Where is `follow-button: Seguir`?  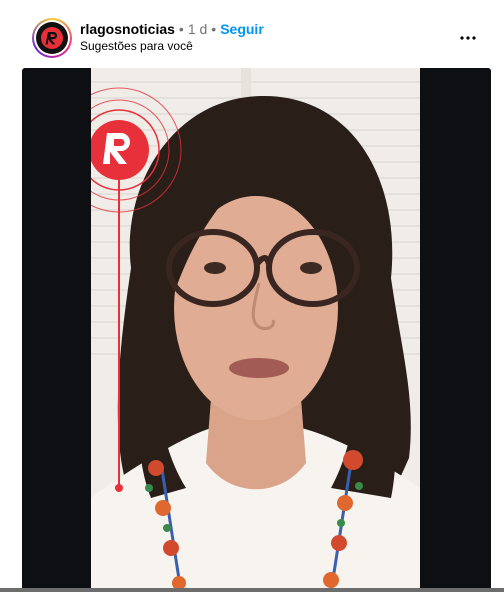
follow-button: Seguir is located at coordinates (242, 29).